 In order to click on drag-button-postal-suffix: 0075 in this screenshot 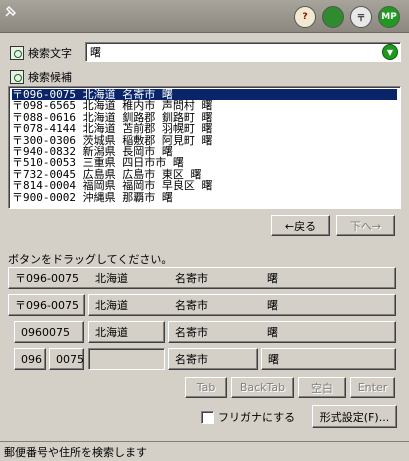, I will do `click(66, 359)`.